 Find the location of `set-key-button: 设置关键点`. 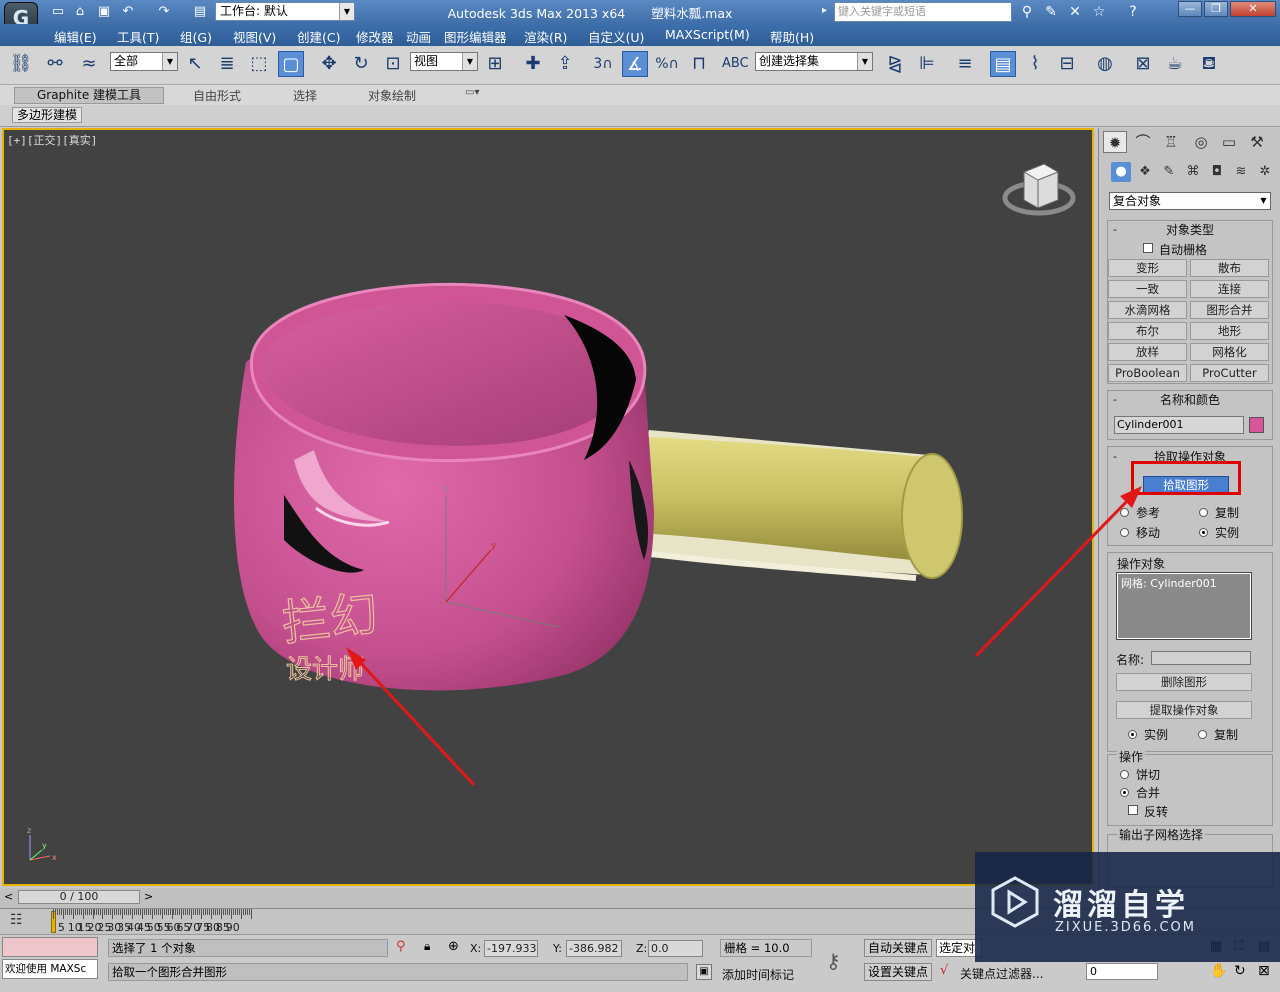

set-key-button: 设置关键点 is located at coordinates (898, 972).